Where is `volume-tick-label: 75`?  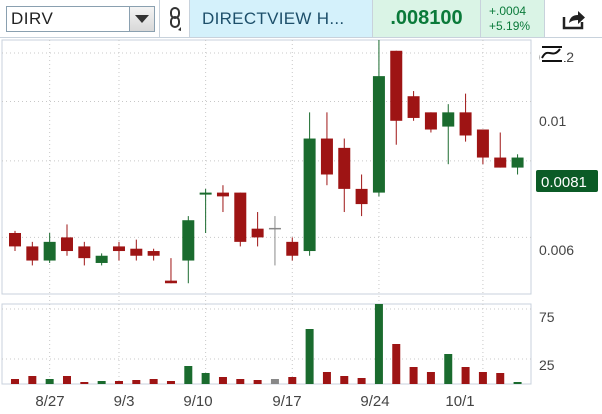 volume-tick-label: 75 is located at coordinates (547, 317).